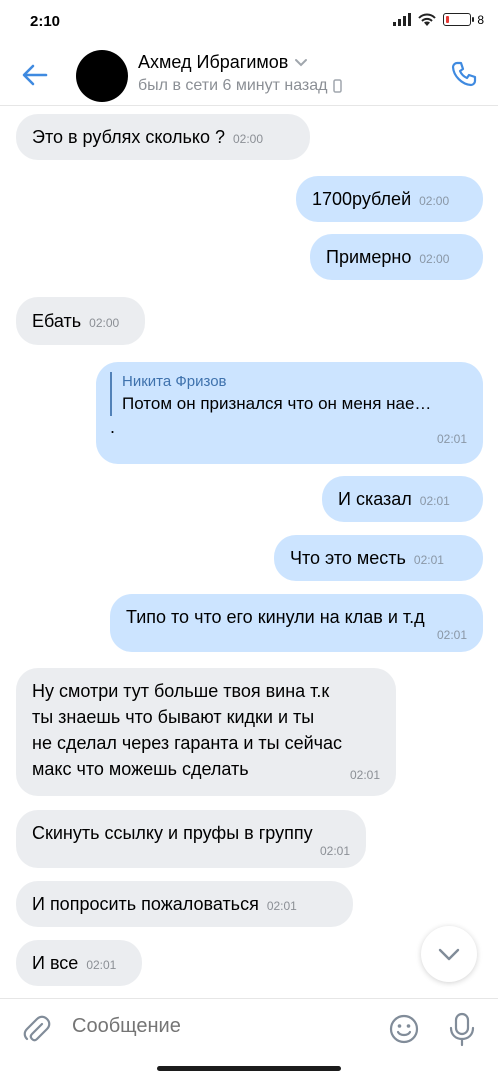 This screenshot has width=498, height=1080. Describe the element at coordinates (375, 499) in the screenshot. I see `message-text: И сказал` at that location.